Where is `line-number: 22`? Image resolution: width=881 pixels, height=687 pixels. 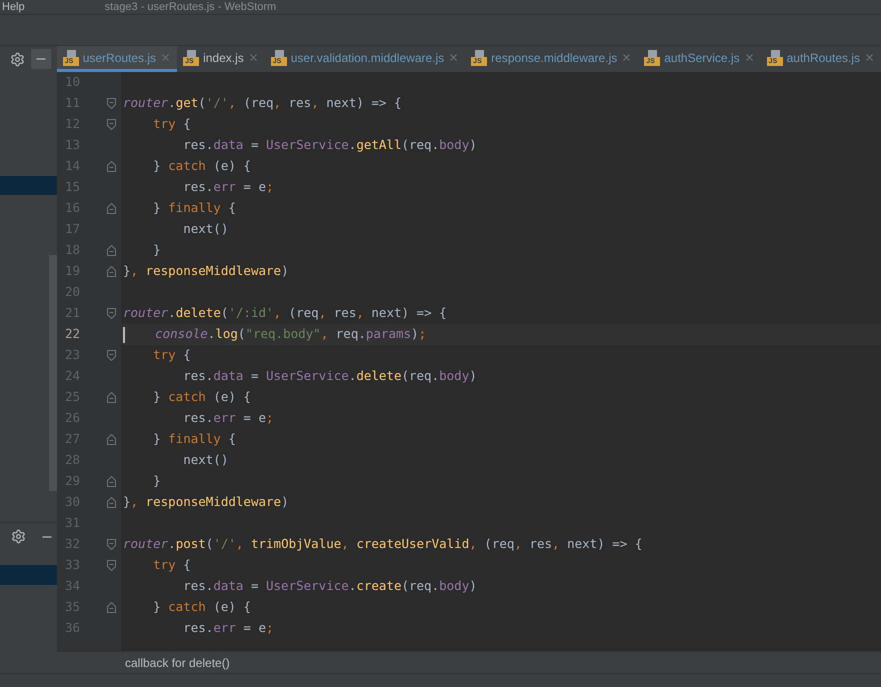
line-number: 22 is located at coordinates (73, 334).